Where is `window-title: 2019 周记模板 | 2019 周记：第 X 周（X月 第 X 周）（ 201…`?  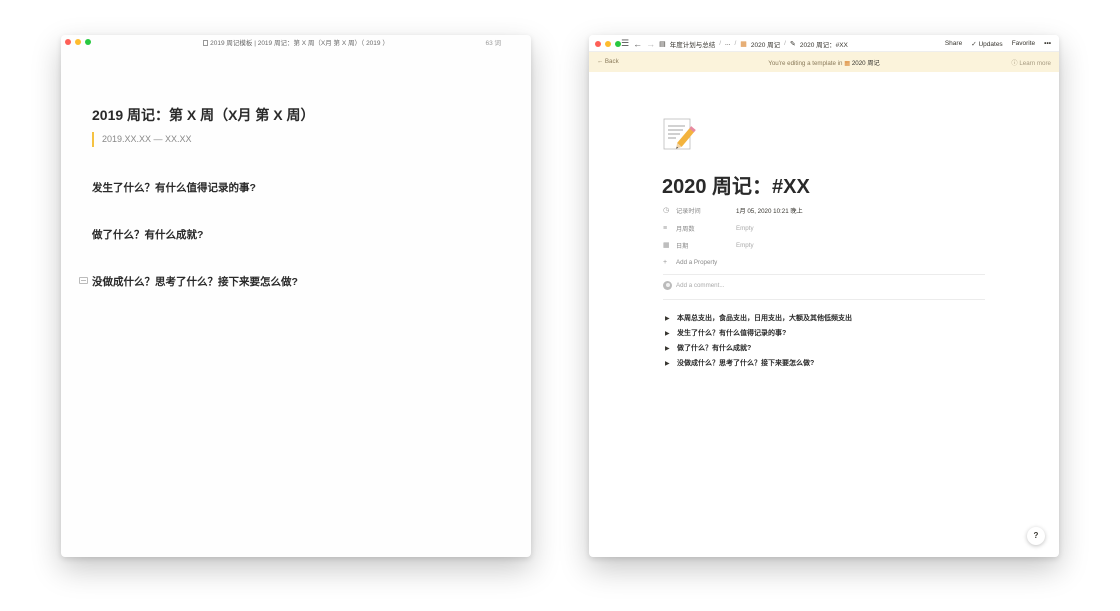
window-title: 2019 周记模板 | 2019 周记：第 X 周（X月 第 X 周）（ 201… is located at coordinates (296, 42).